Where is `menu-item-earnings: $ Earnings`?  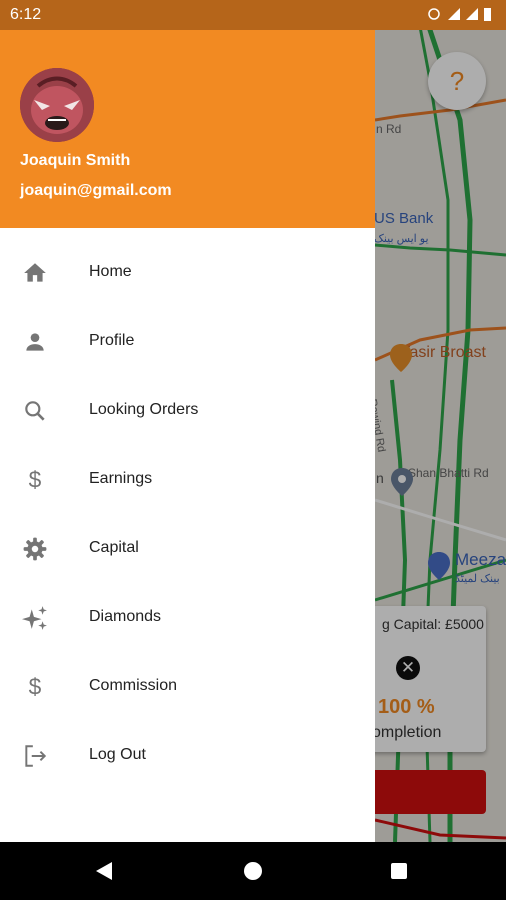 menu-item-earnings: $ Earnings is located at coordinates (187, 479).